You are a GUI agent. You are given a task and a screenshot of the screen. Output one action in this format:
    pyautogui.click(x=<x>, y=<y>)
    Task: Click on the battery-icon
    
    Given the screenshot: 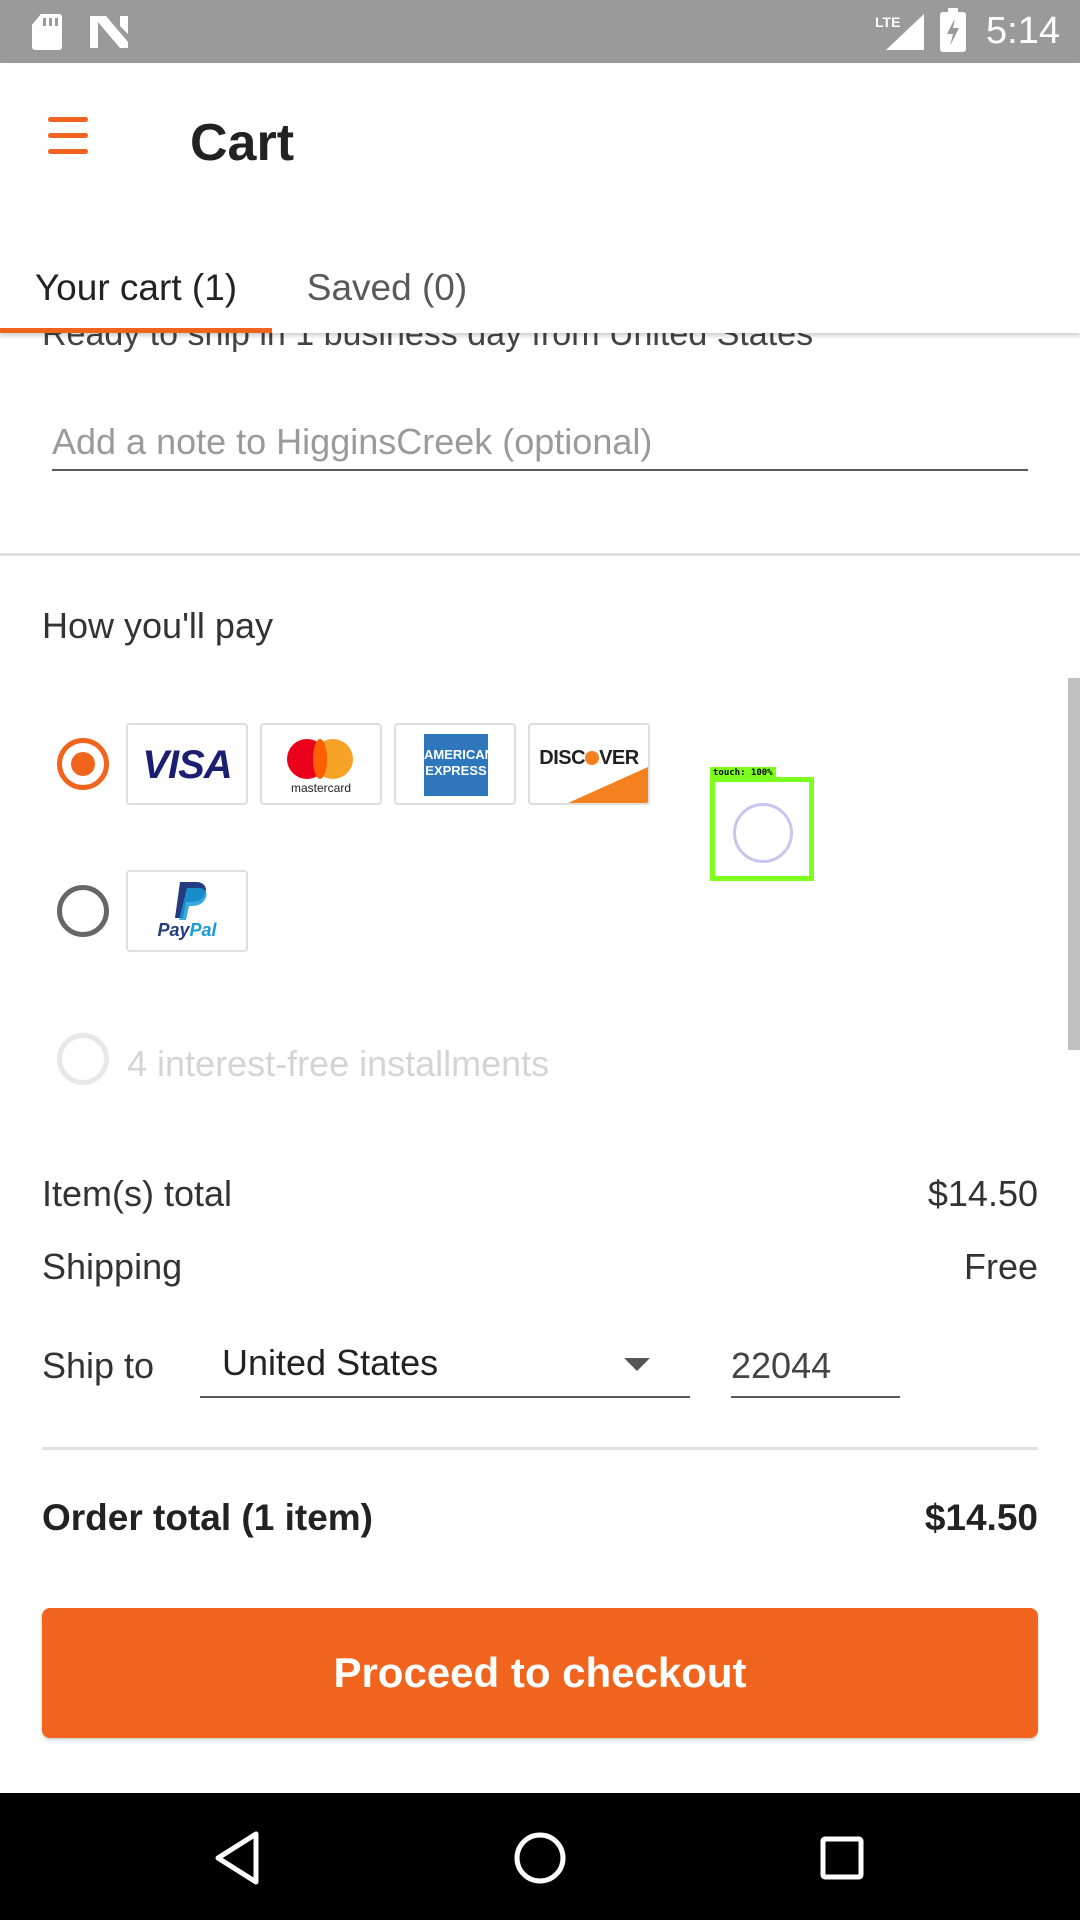 What is the action you would take?
    pyautogui.click(x=953, y=30)
    